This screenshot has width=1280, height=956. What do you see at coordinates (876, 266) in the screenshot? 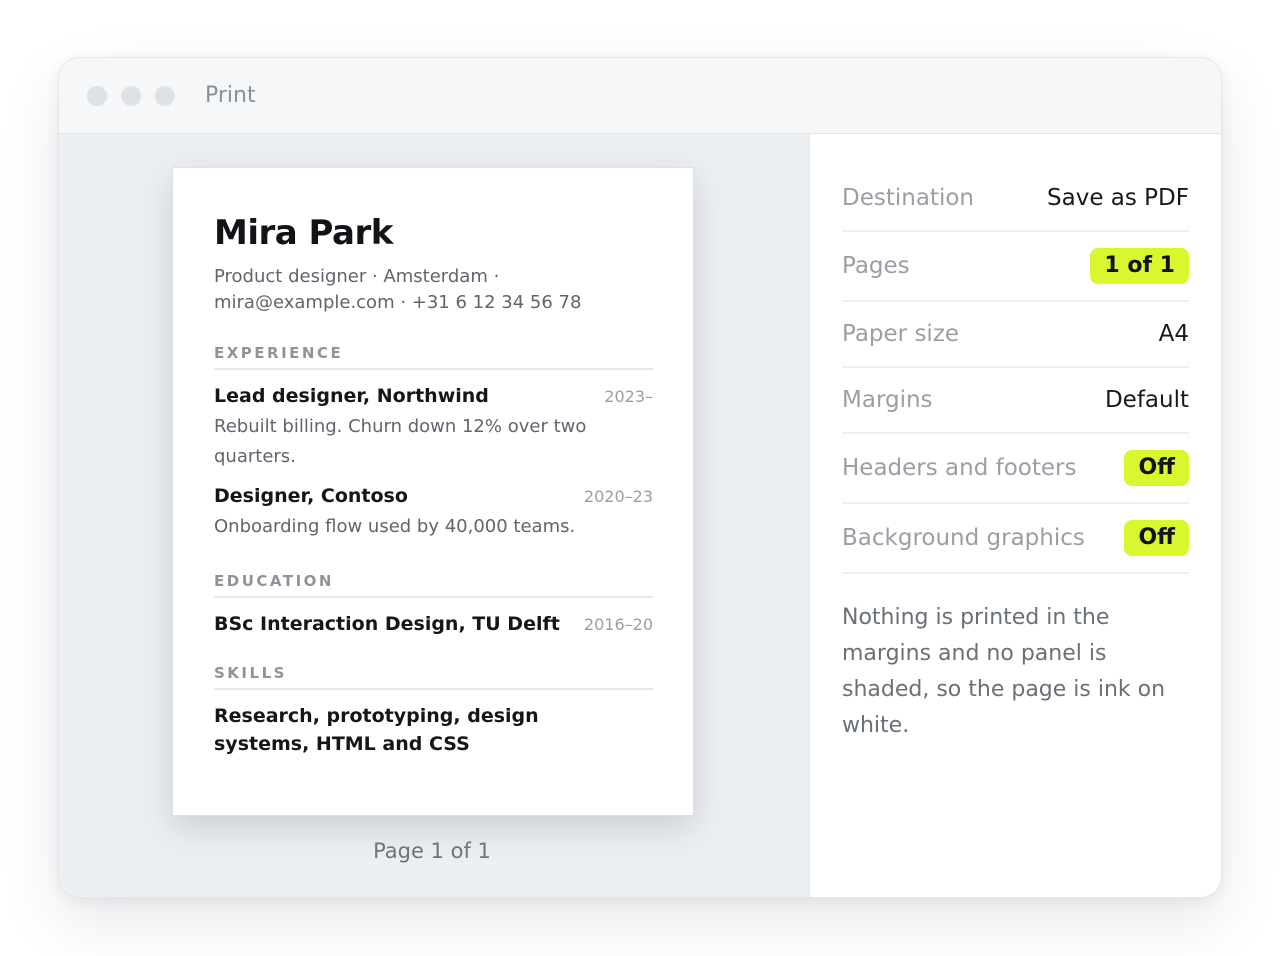
I see `setting-label: Pages` at bounding box center [876, 266].